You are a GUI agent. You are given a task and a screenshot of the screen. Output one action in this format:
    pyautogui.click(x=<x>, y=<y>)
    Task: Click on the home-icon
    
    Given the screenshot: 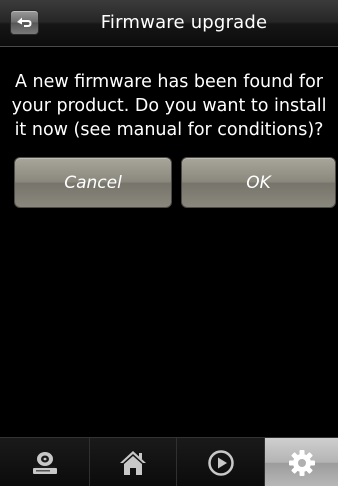 What is the action you would take?
    pyautogui.click(x=133, y=462)
    